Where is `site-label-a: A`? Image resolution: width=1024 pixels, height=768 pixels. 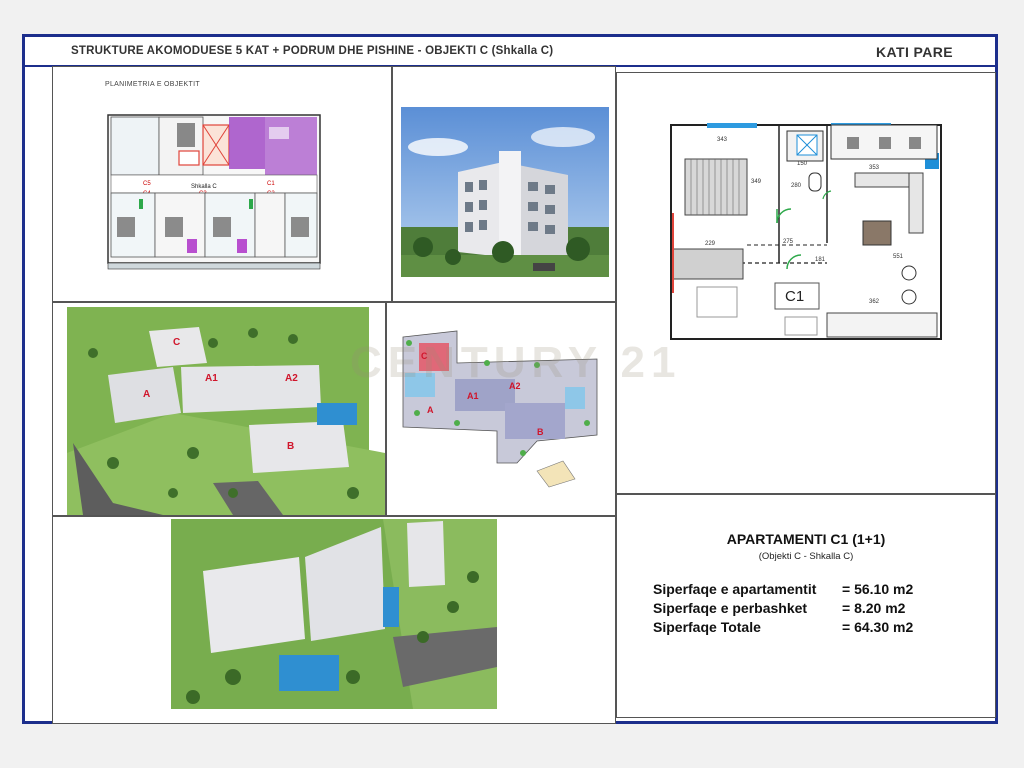 site-label-a: A is located at coordinates (146, 394).